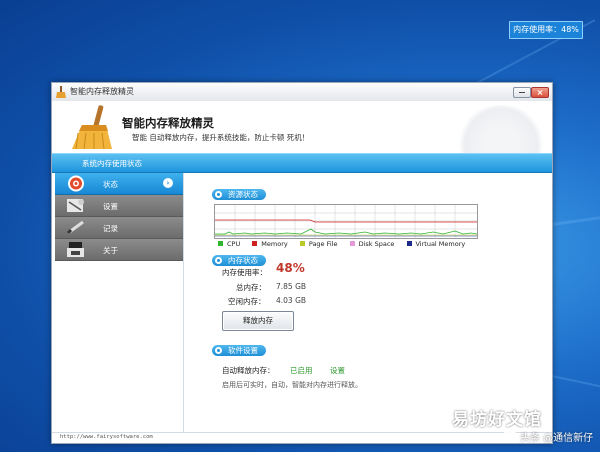 The width and height of the screenshot is (600, 452). What do you see at coordinates (302, 92) in the screenshot?
I see `title-bar: 智能内存释放精灵` at bounding box center [302, 92].